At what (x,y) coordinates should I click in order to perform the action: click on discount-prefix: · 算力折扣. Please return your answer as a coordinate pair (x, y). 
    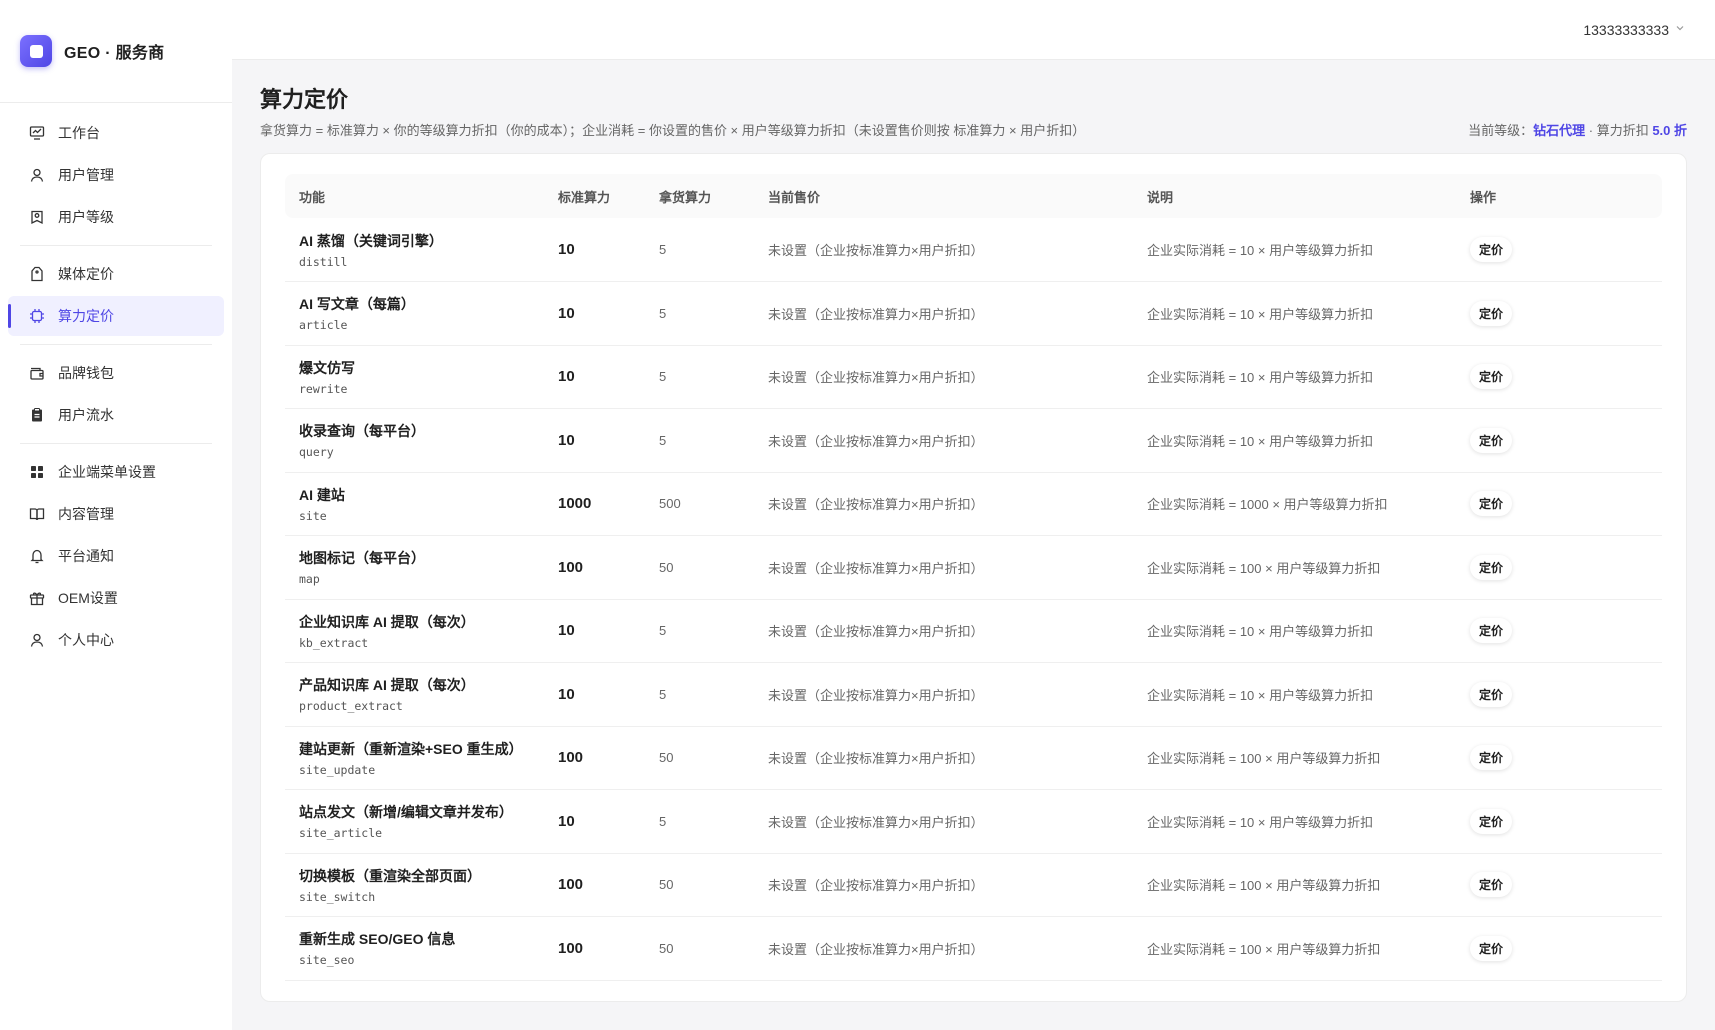
    Looking at the image, I should click on (1619, 130).